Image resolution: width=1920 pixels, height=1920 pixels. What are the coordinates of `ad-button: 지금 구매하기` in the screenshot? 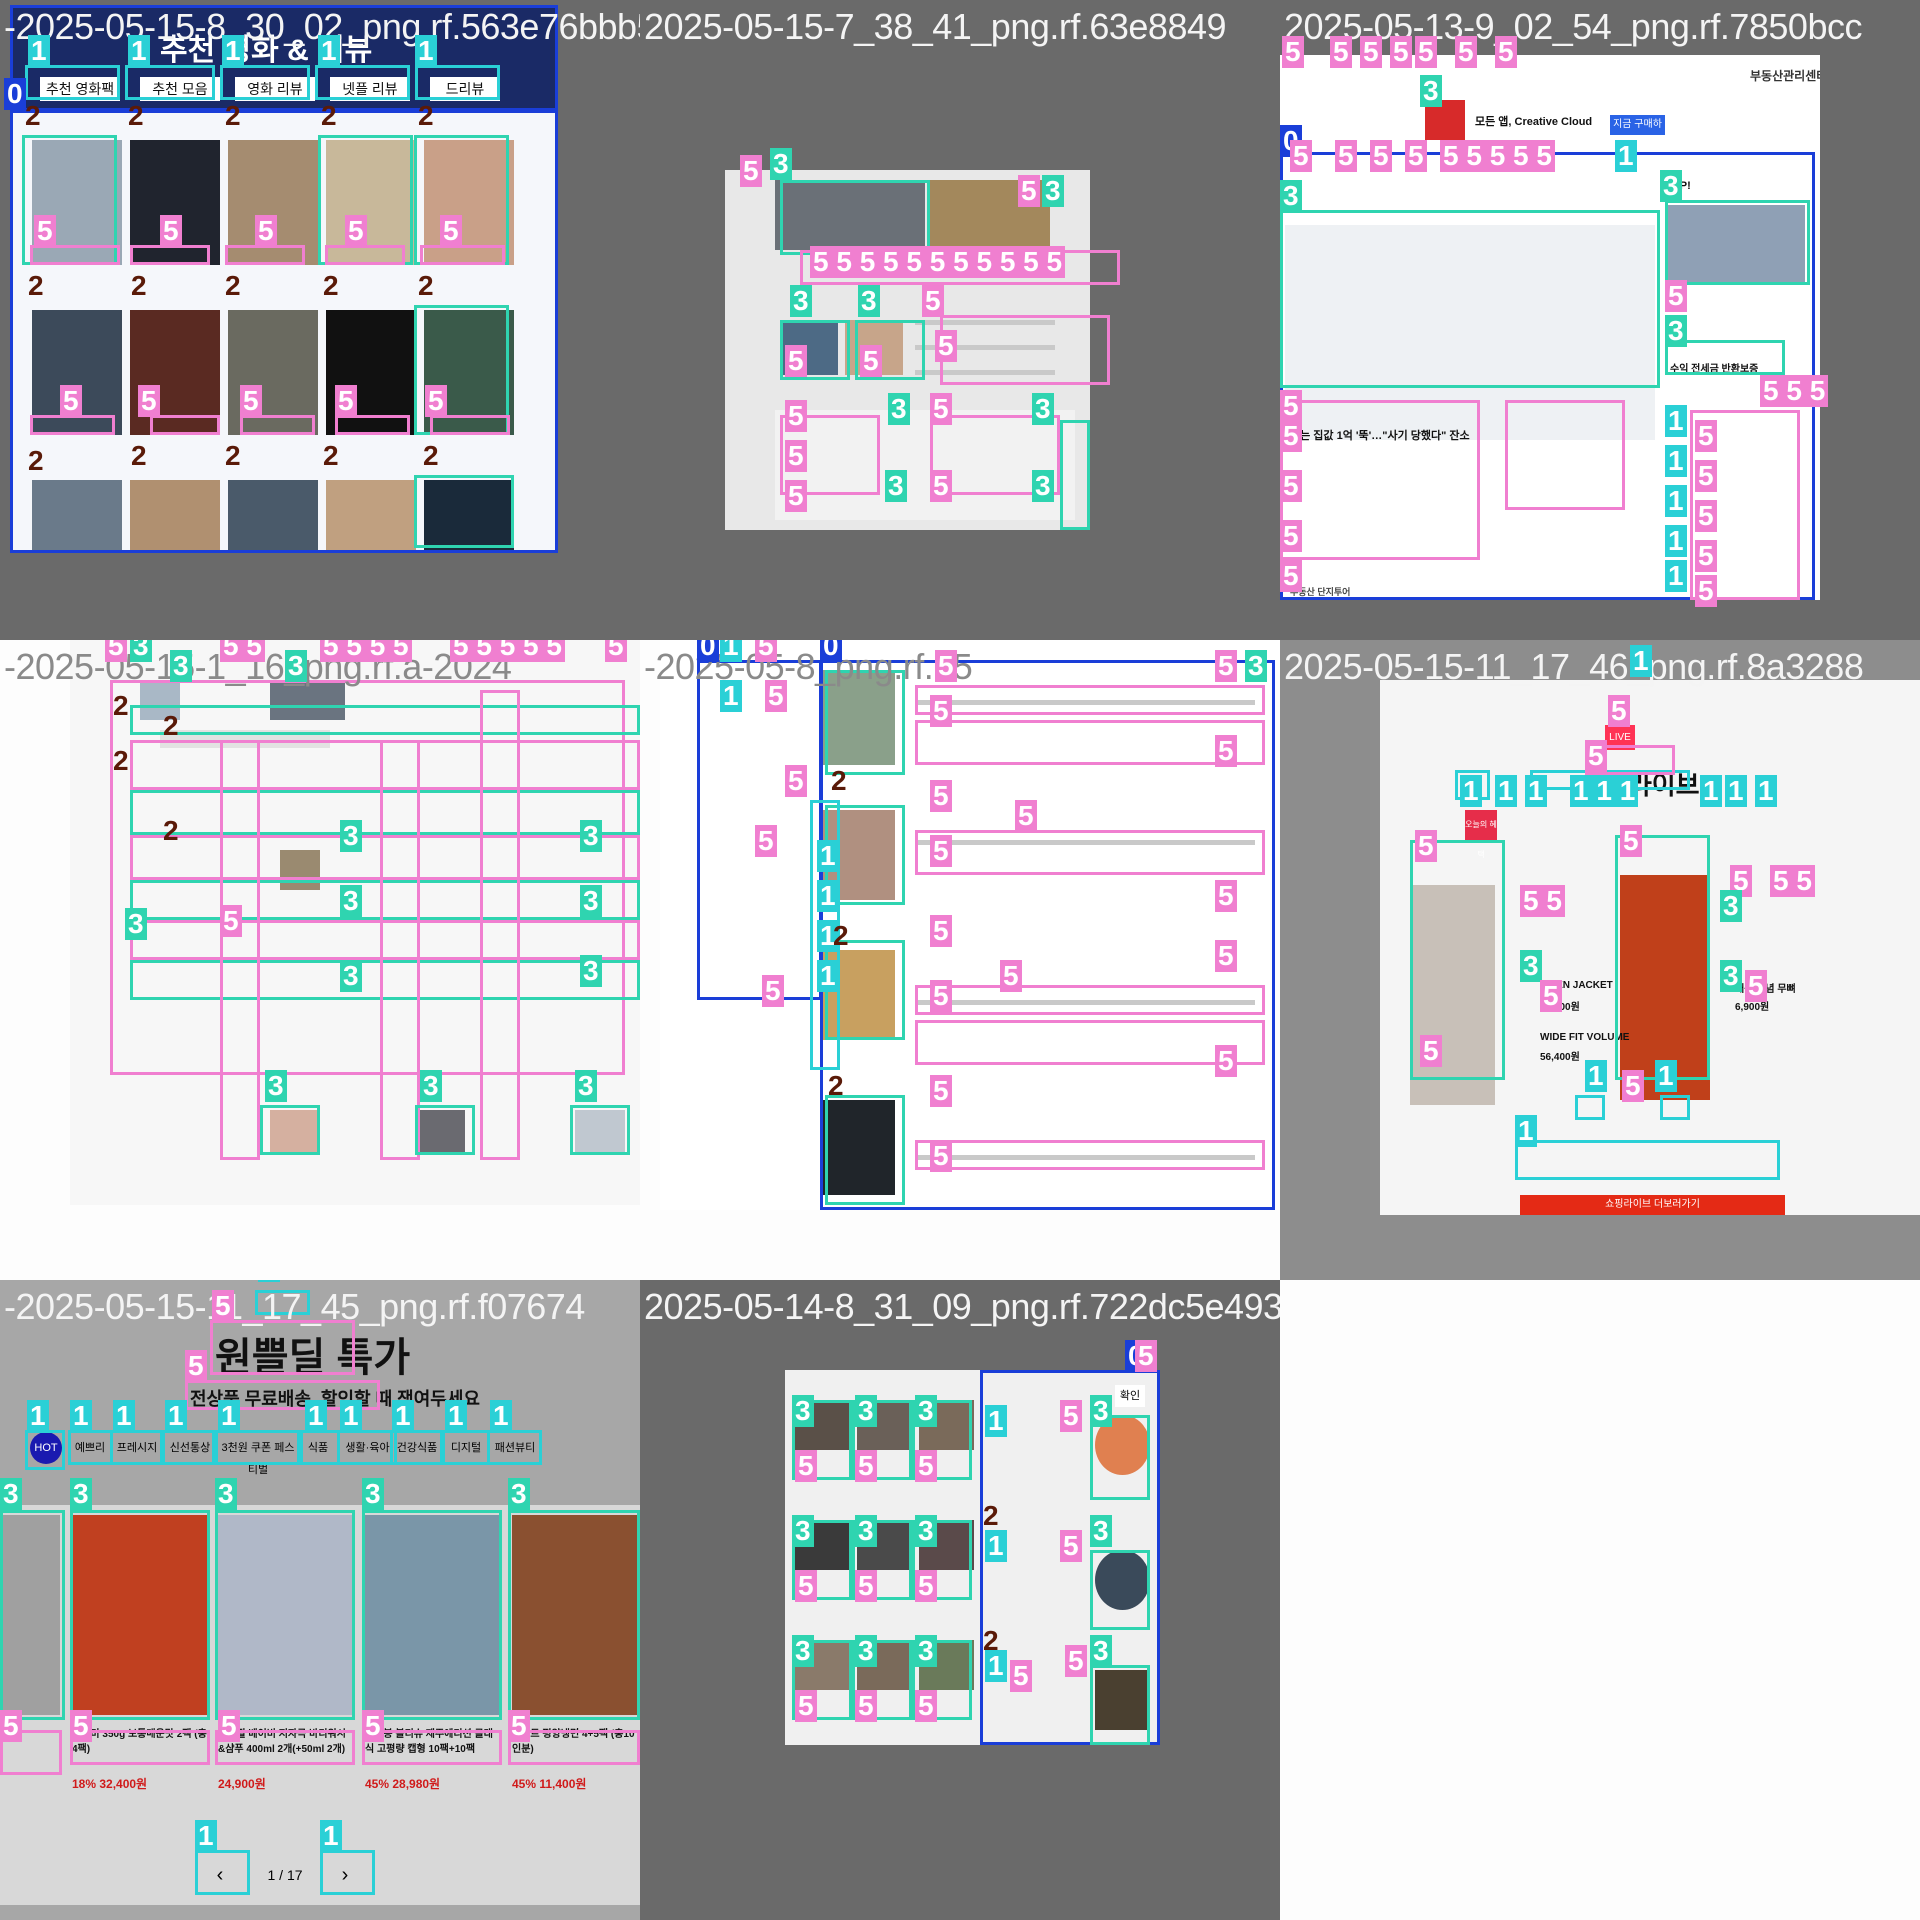 It's located at (1637, 132).